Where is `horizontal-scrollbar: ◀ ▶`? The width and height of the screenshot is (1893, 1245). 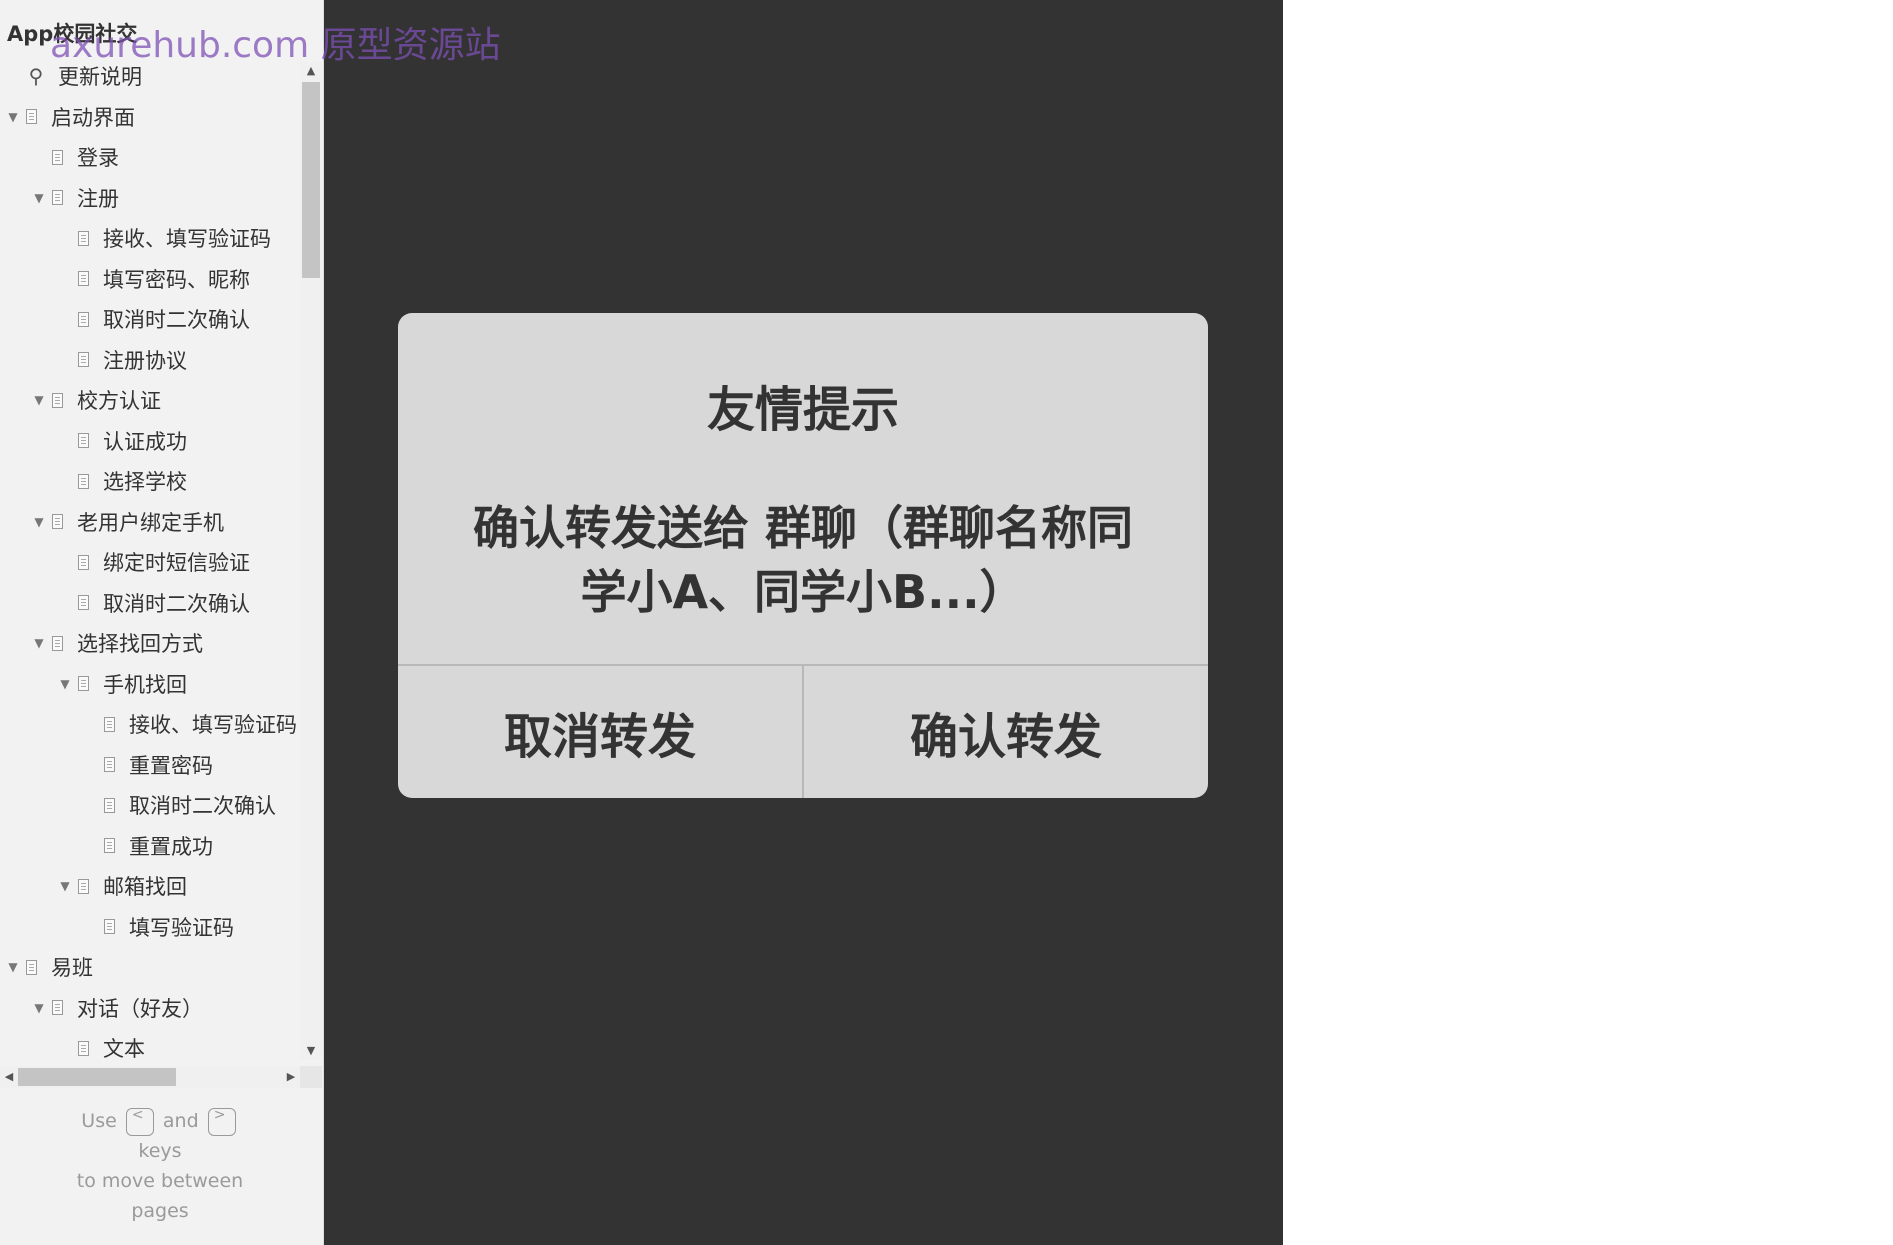
horizontal-scrollbar: ◀ ▶ is located at coordinates (150, 1077).